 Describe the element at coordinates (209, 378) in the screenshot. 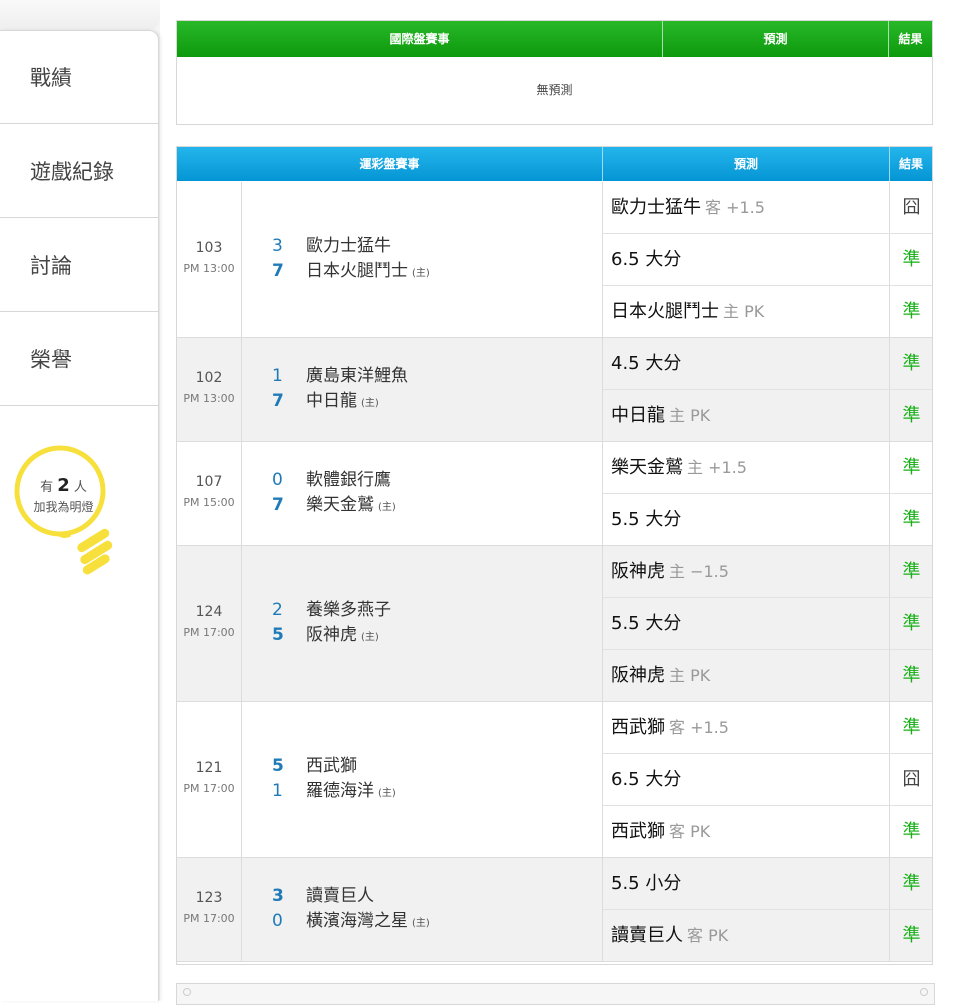

I see `game-number: 102` at that location.